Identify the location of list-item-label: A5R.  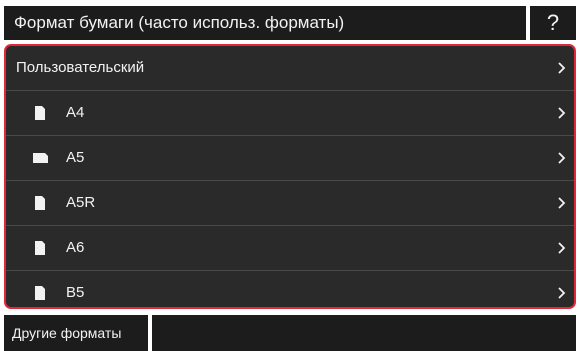
(81, 202).